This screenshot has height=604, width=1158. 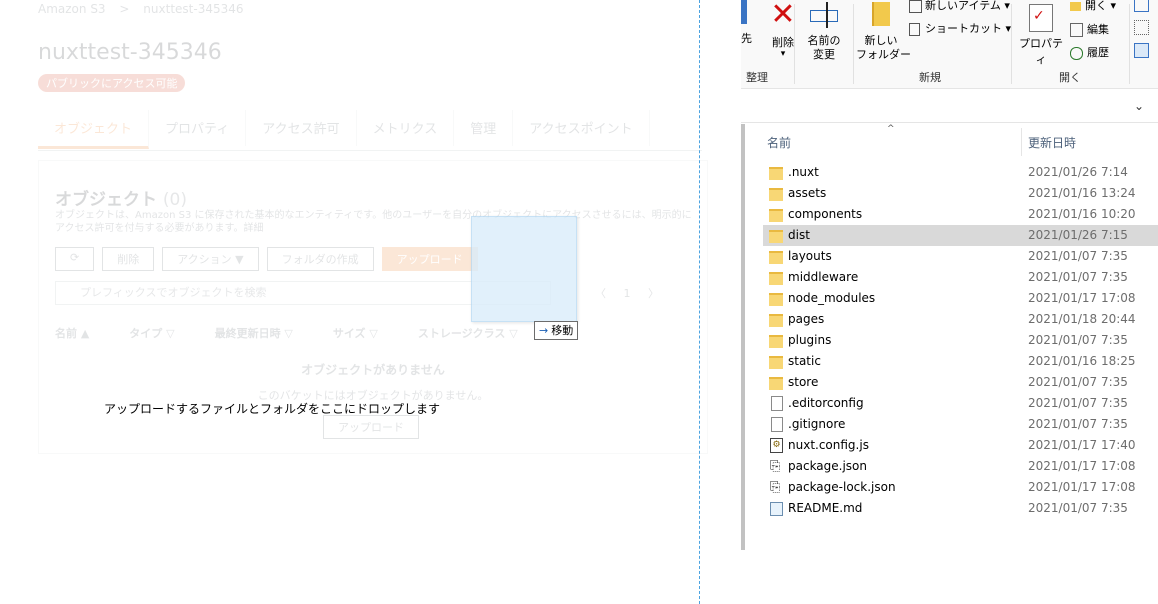 What do you see at coordinates (962, 140) in the screenshot?
I see `file-list-header: 名前 ^ 更新日時` at bounding box center [962, 140].